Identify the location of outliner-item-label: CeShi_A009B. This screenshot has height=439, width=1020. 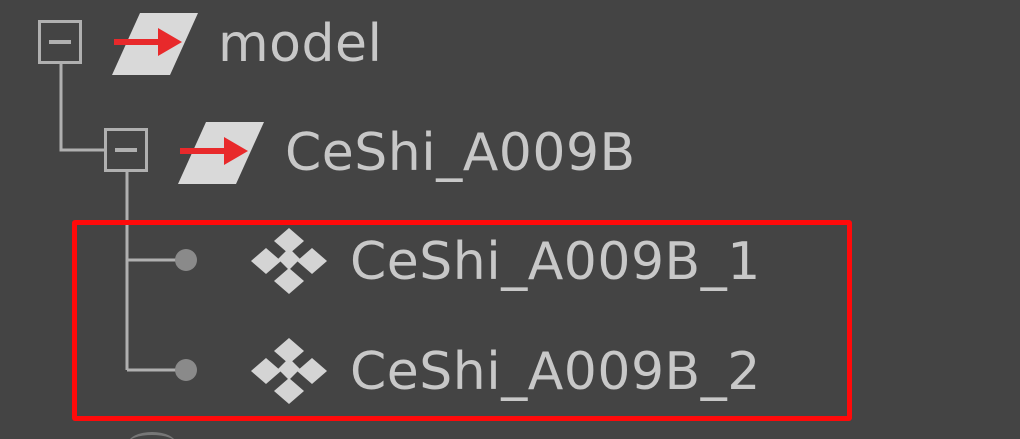
(460, 153).